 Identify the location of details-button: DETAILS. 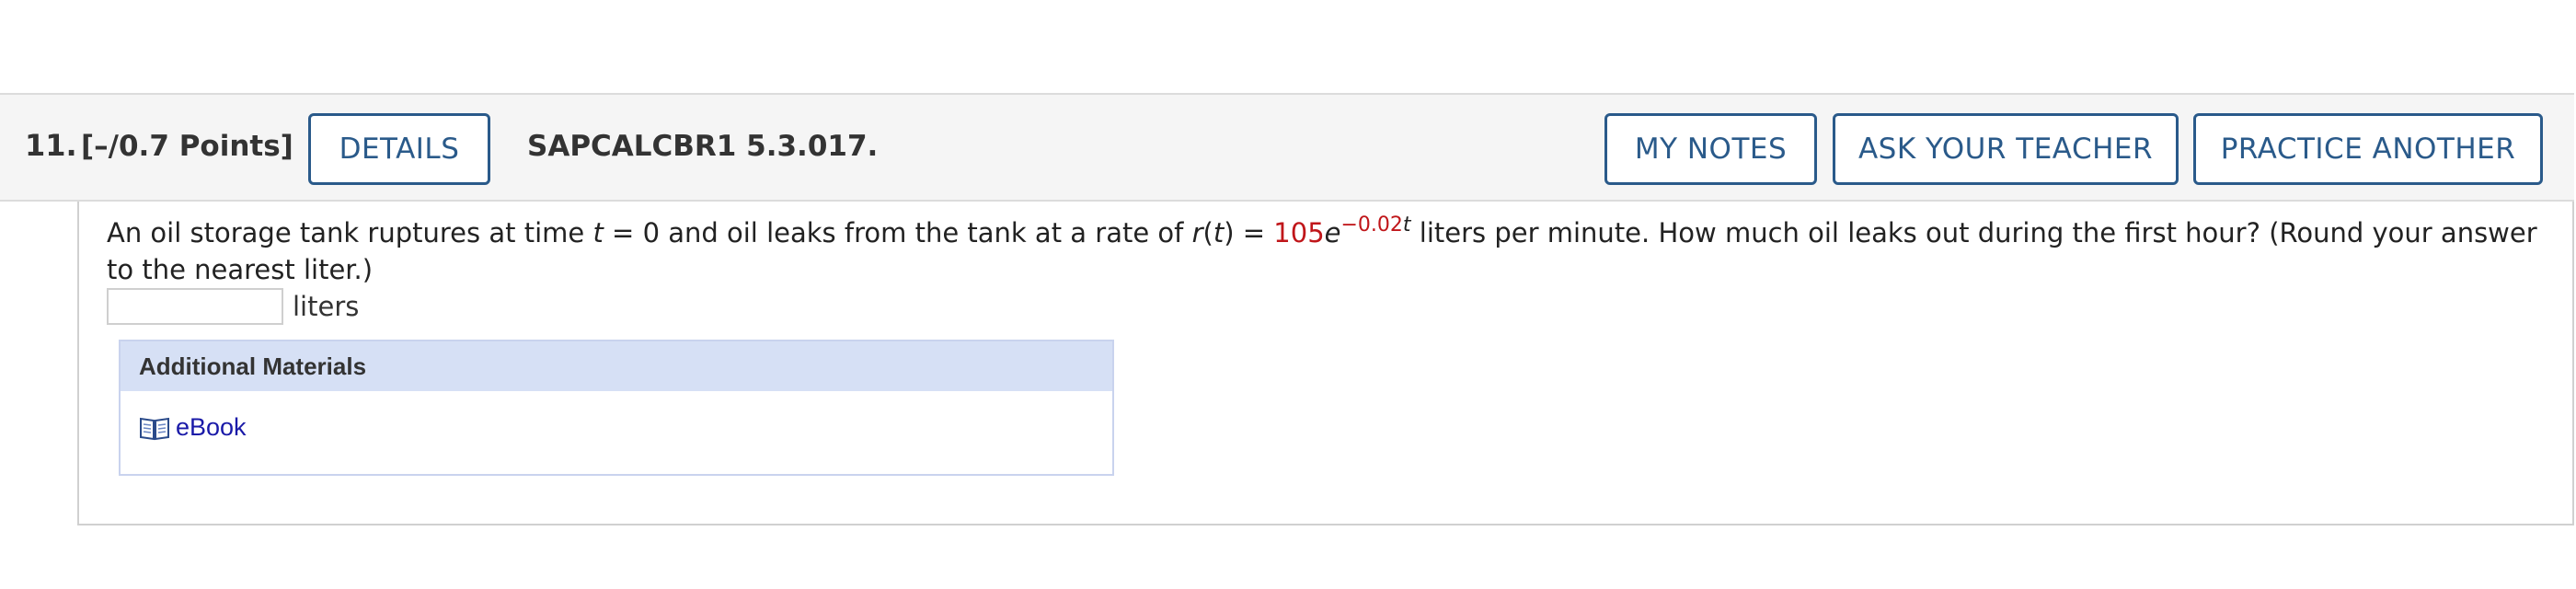
(399, 149).